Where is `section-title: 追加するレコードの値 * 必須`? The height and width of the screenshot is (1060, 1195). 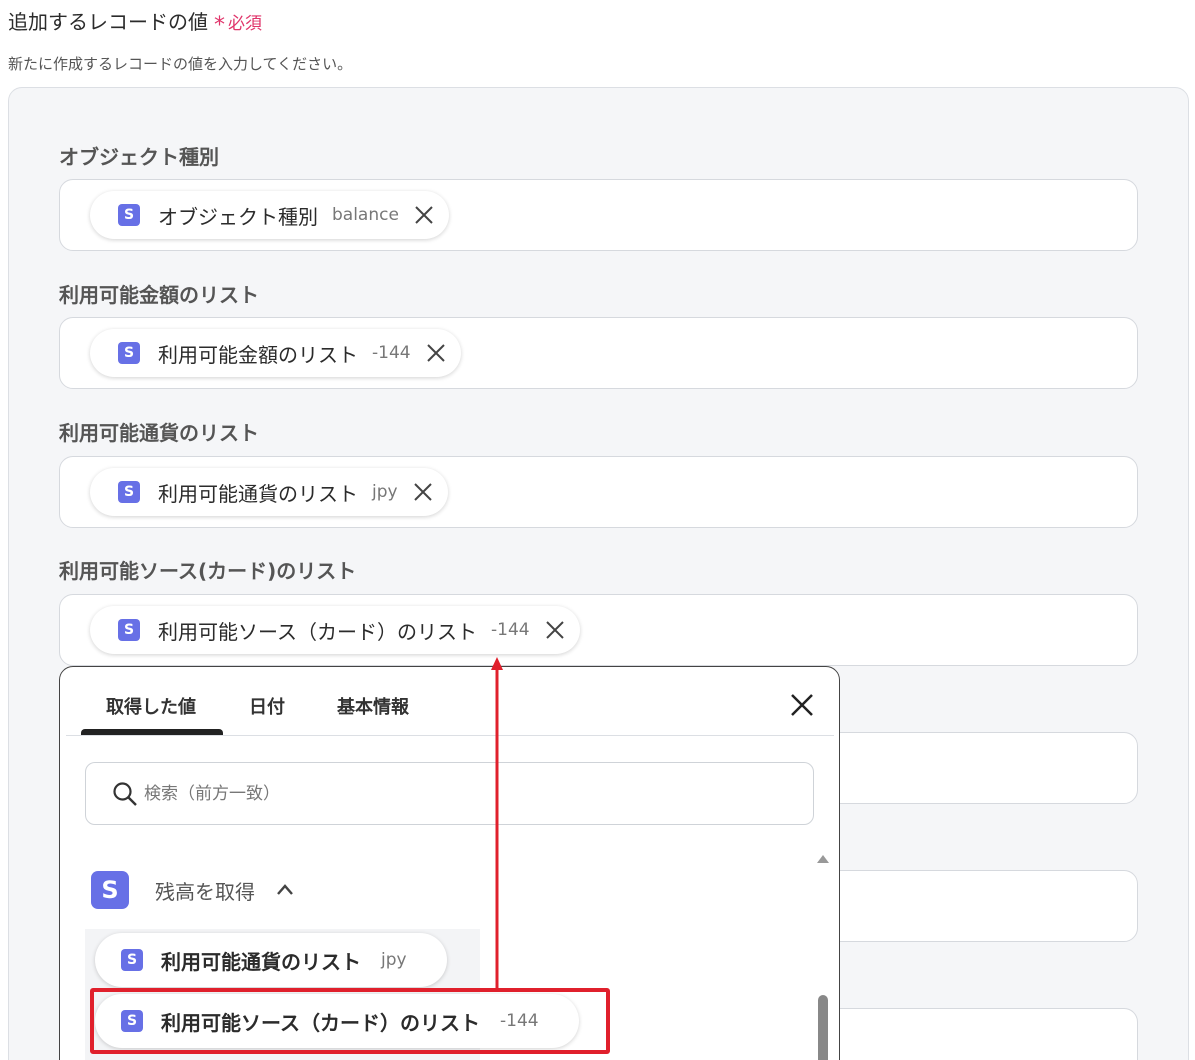
section-title: 追加するレコードの値 * 必須 is located at coordinates (135, 22).